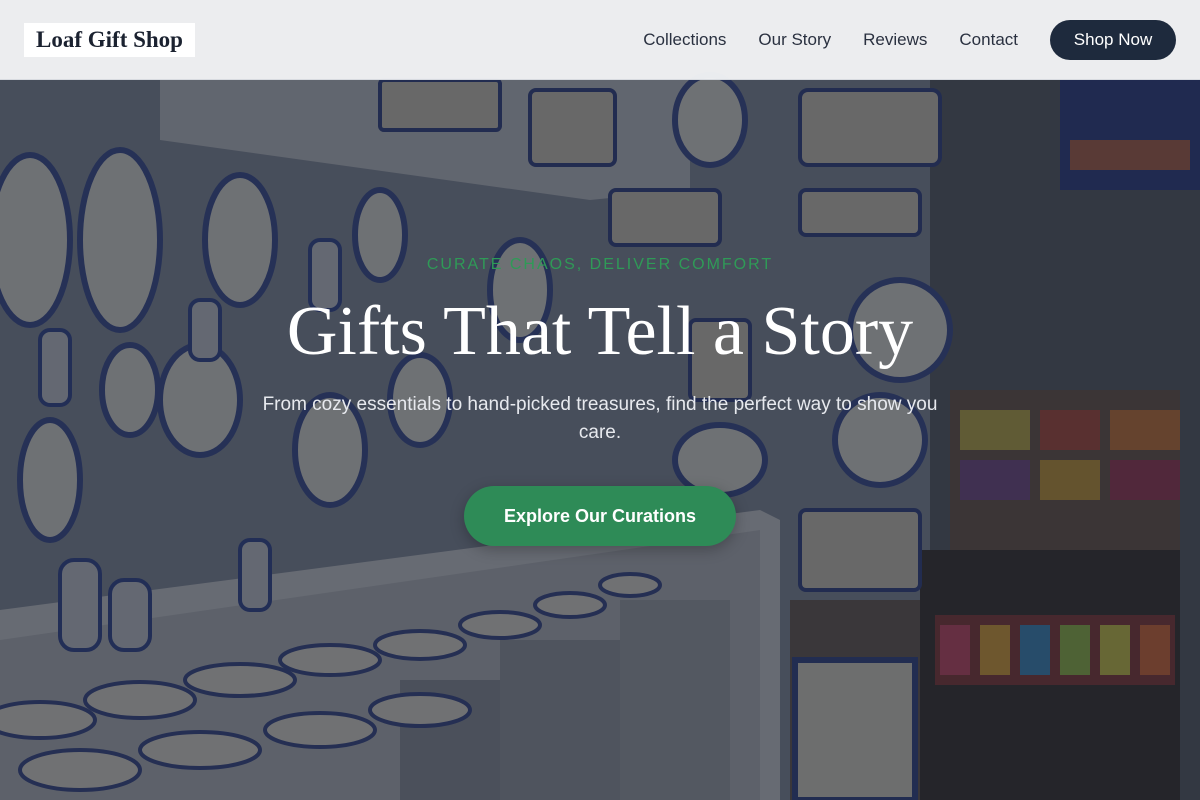 This screenshot has width=1200, height=800. What do you see at coordinates (600, 264) in the screenshot?
I see `hero-eyebrow: CURATE CHAOS, DELIVER COMFORT` at bounding box center [600, 264].